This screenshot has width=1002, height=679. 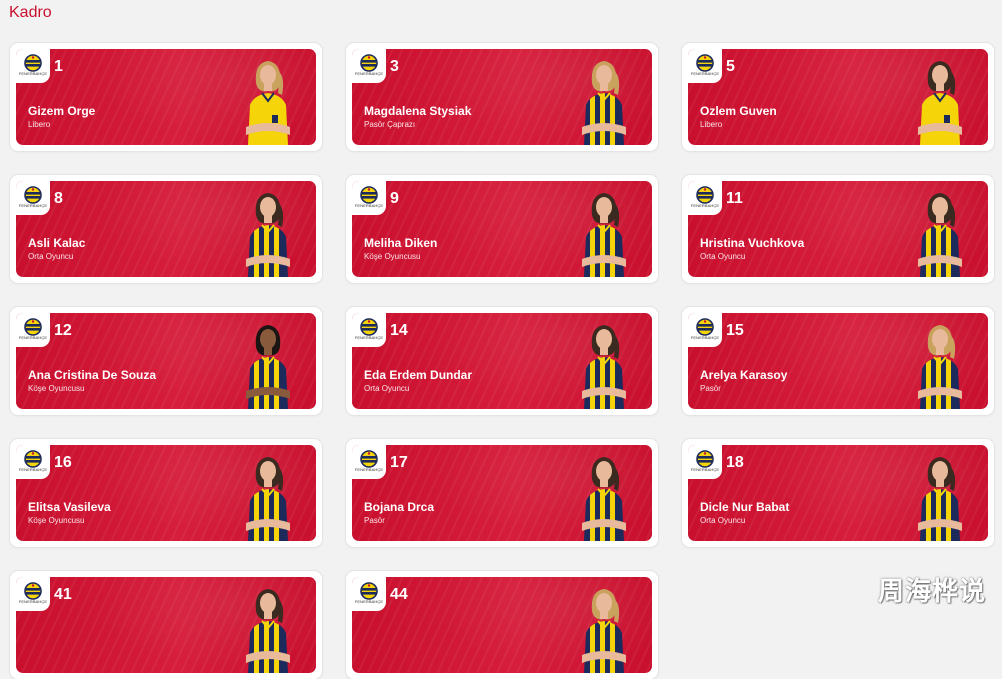 I want to click on player-name: Arelya Karasoy, so click(x=744, y=375).